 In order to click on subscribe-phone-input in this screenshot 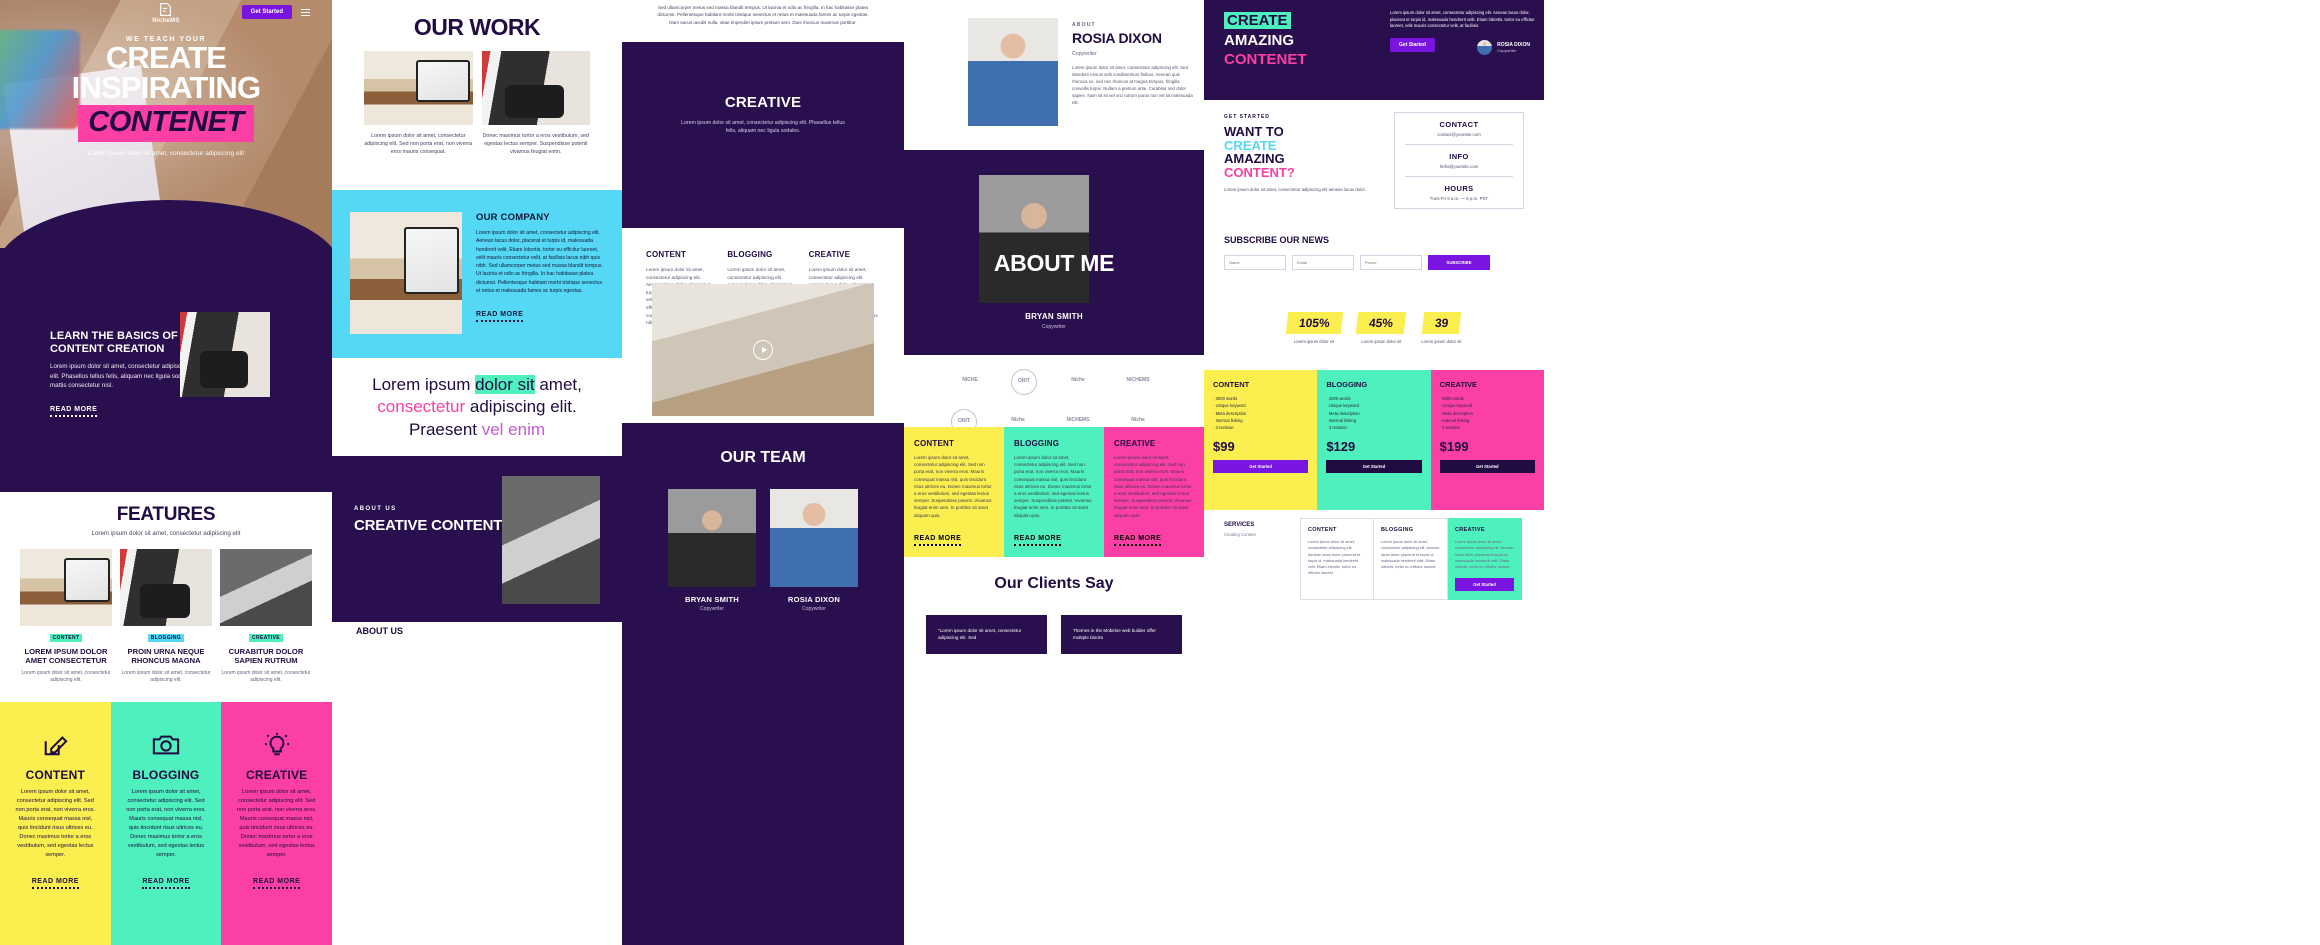, I will do `click(1391, 262)`.